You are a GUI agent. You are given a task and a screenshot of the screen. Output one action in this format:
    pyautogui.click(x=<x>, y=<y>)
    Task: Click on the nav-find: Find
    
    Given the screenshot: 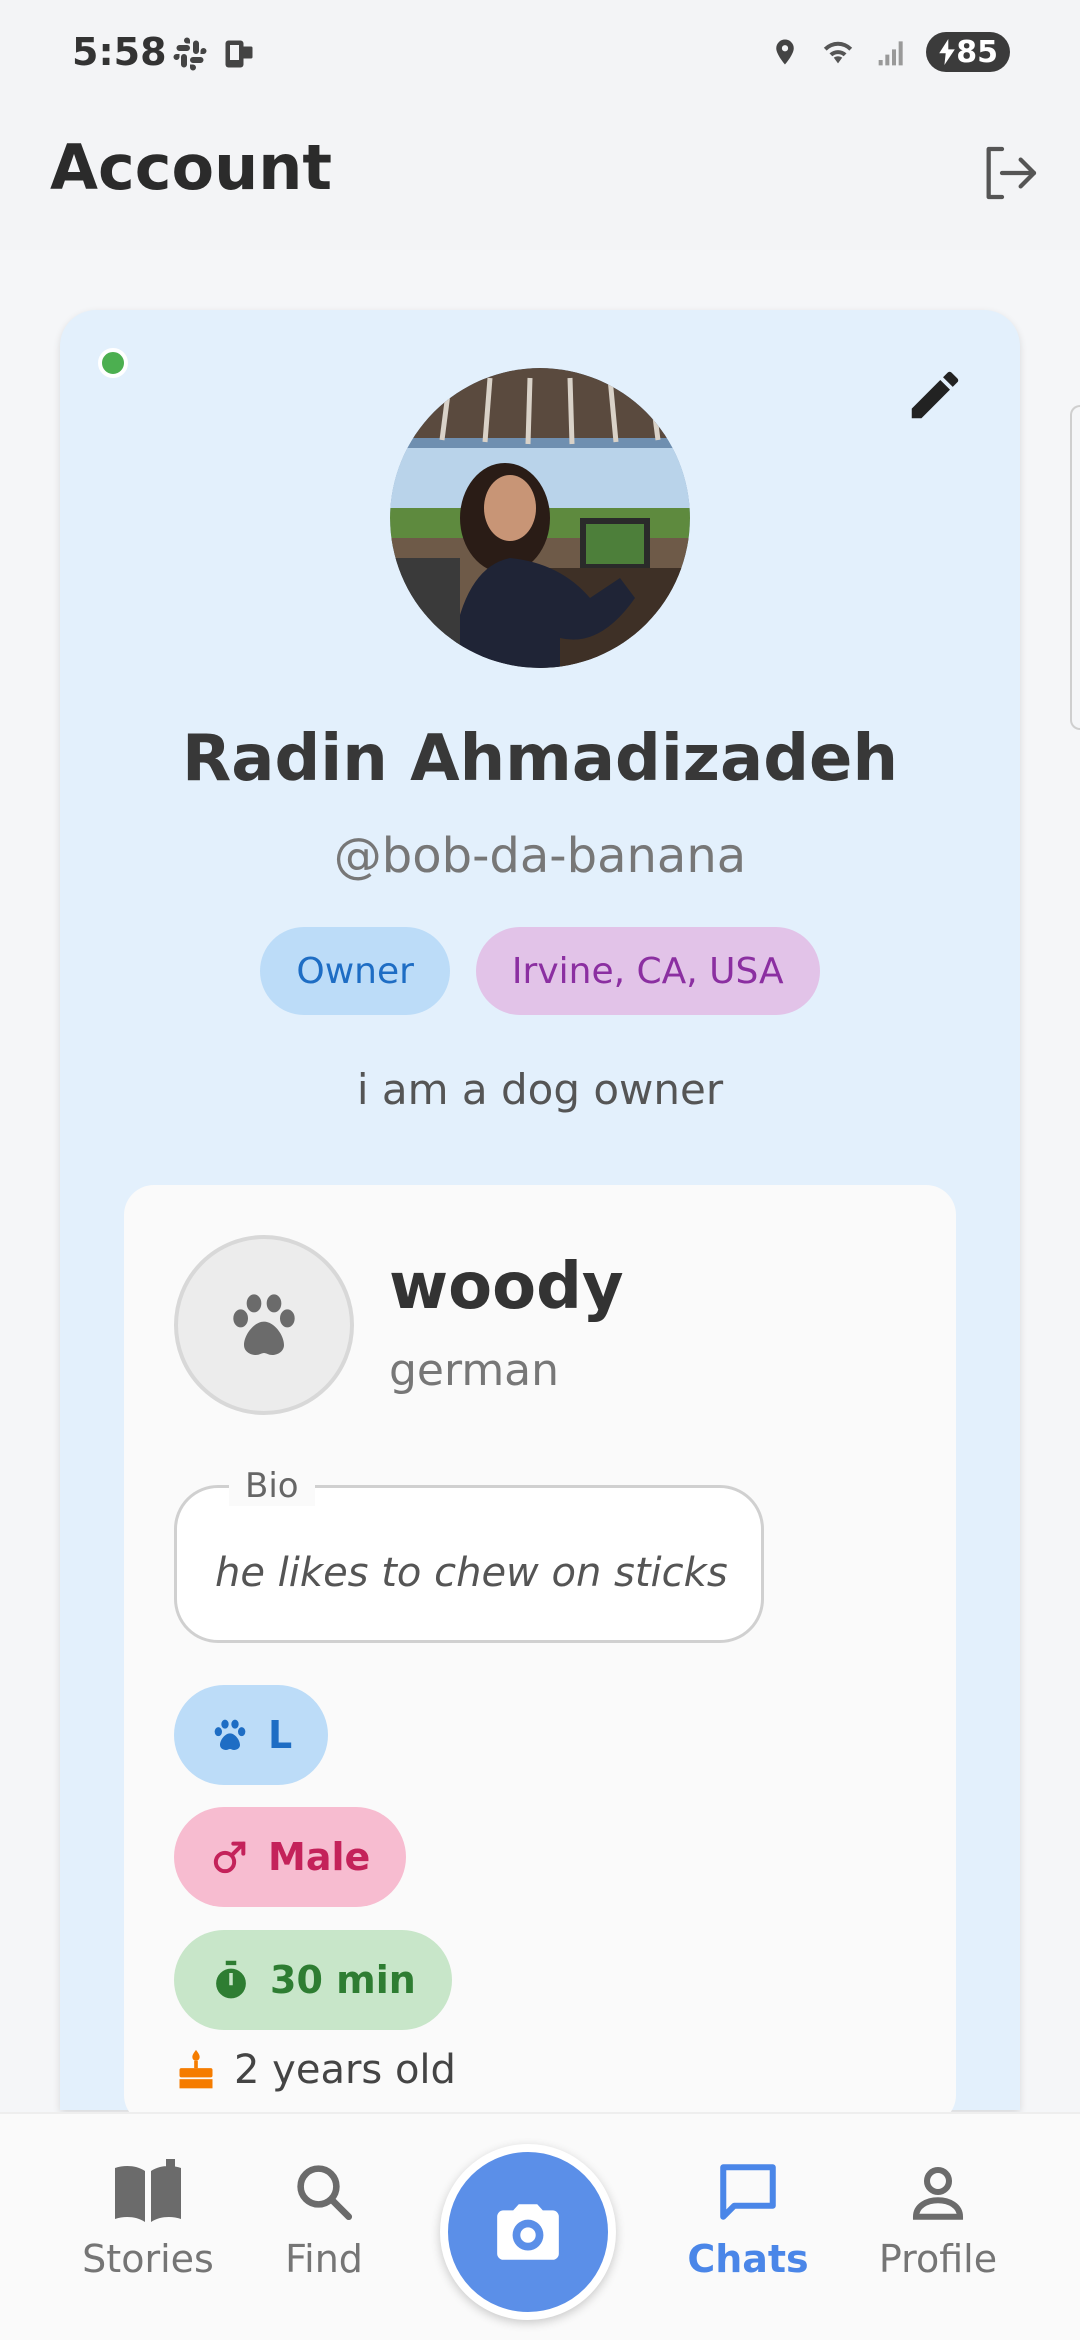 What is the action you would take?
    pyautogui.click(x=324, y=2220)
    